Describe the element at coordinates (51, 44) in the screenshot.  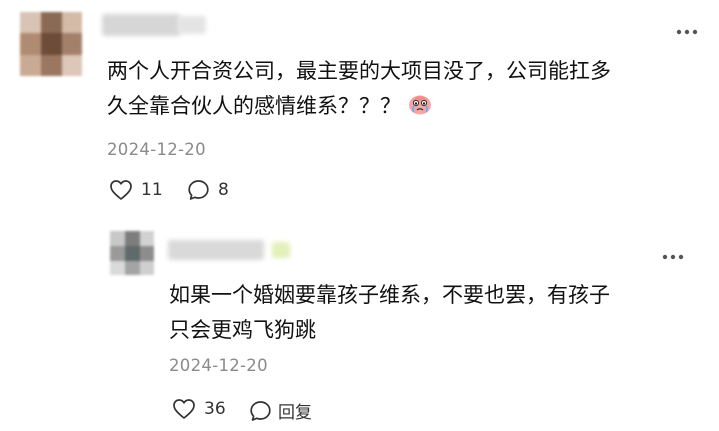
I see `commenter-avatar` at that location.